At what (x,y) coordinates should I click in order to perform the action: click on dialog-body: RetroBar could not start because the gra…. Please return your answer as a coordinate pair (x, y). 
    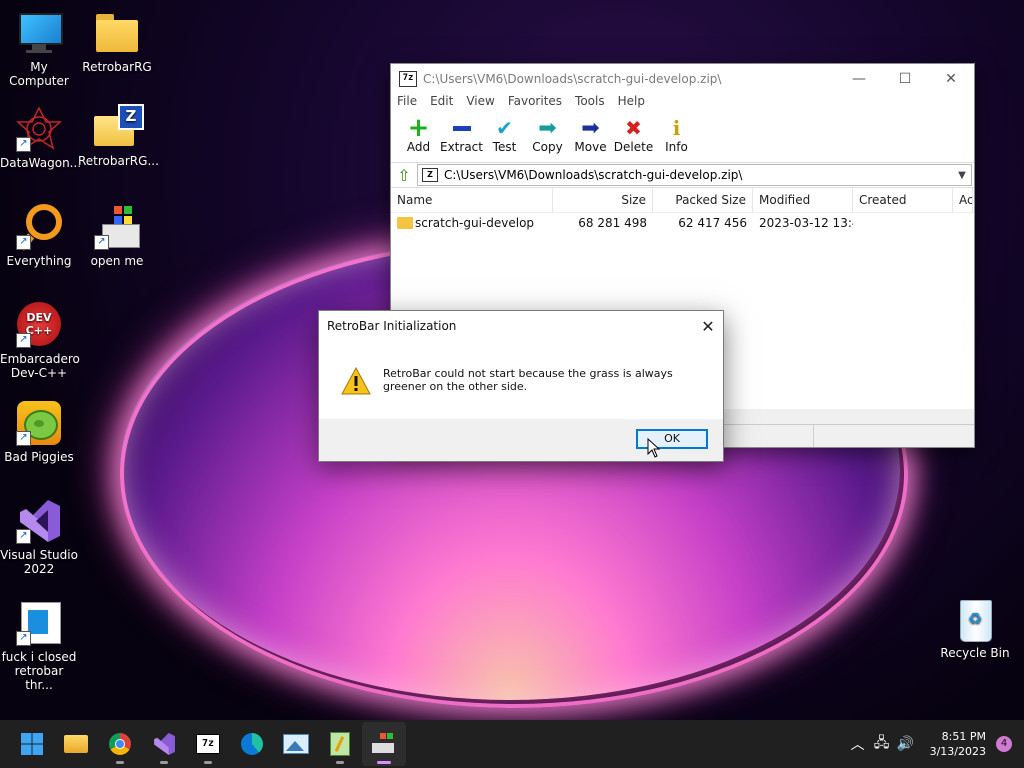
    Looking at the image, I should click on (521, 376).